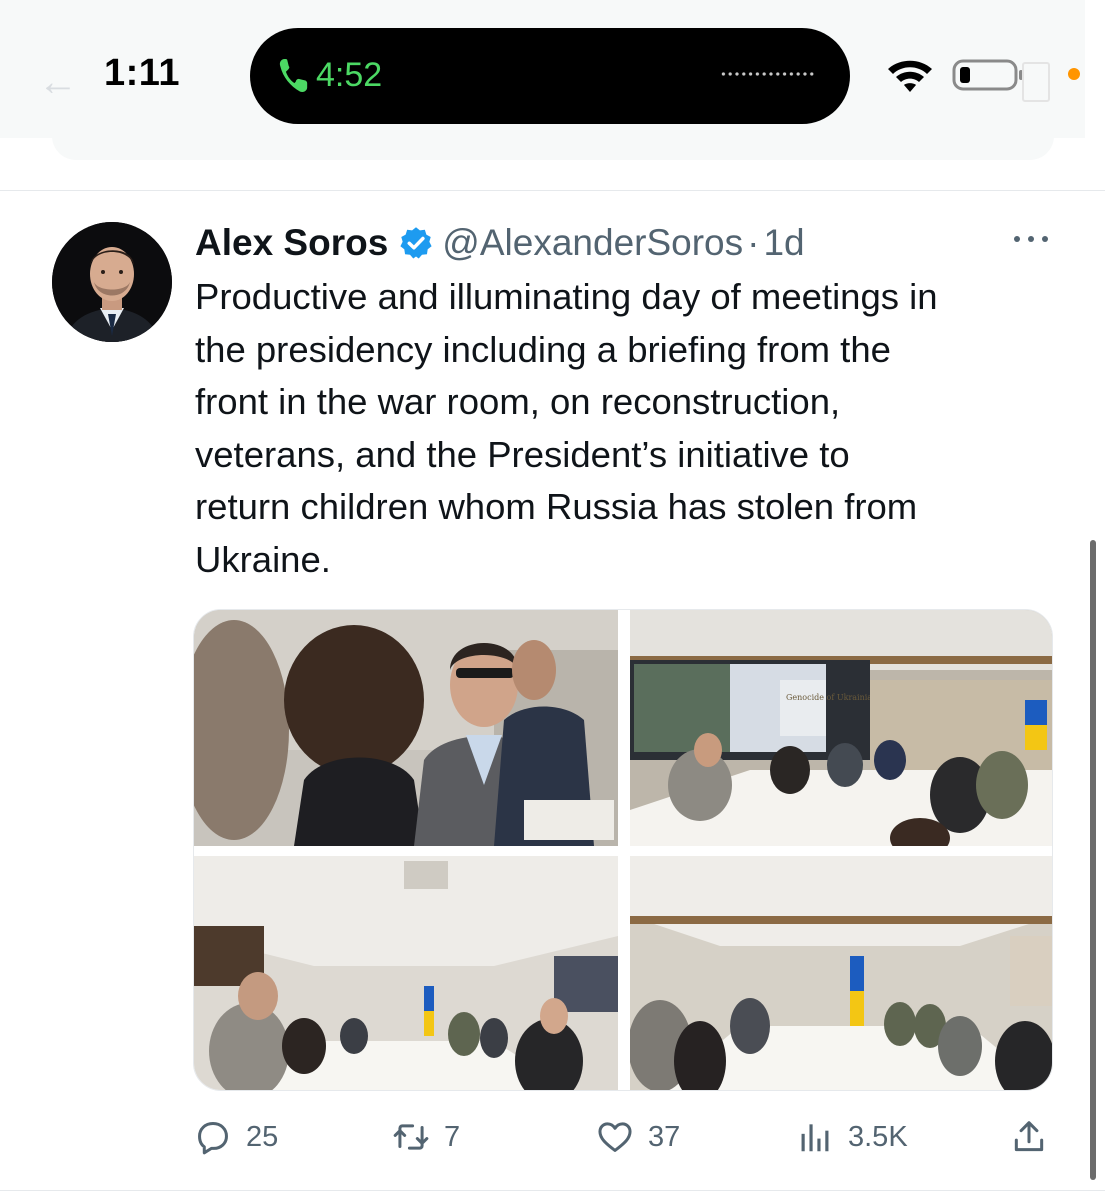  What do you see at coordinates (815, 1138) in the screenshot?
I see `views-chart-icon` at bounding box center [815, 1138].